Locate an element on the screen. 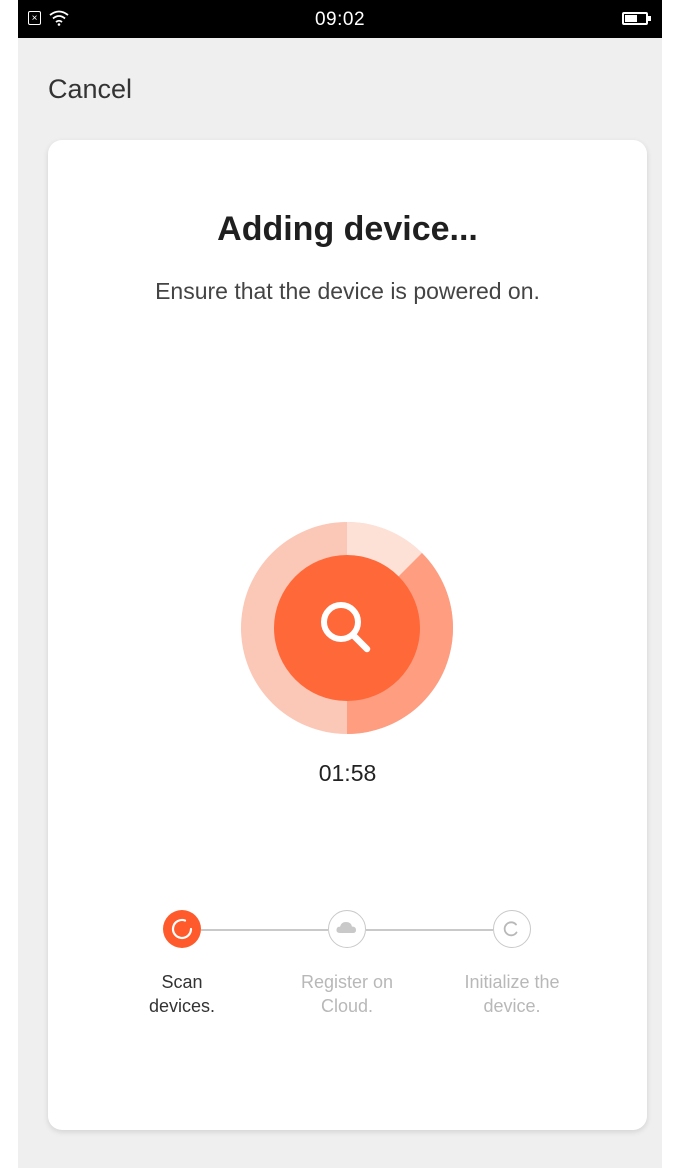 This screenshot has height=1168, width=679. step-scan-label: Scan devices. is located at coordinates (182, 994).